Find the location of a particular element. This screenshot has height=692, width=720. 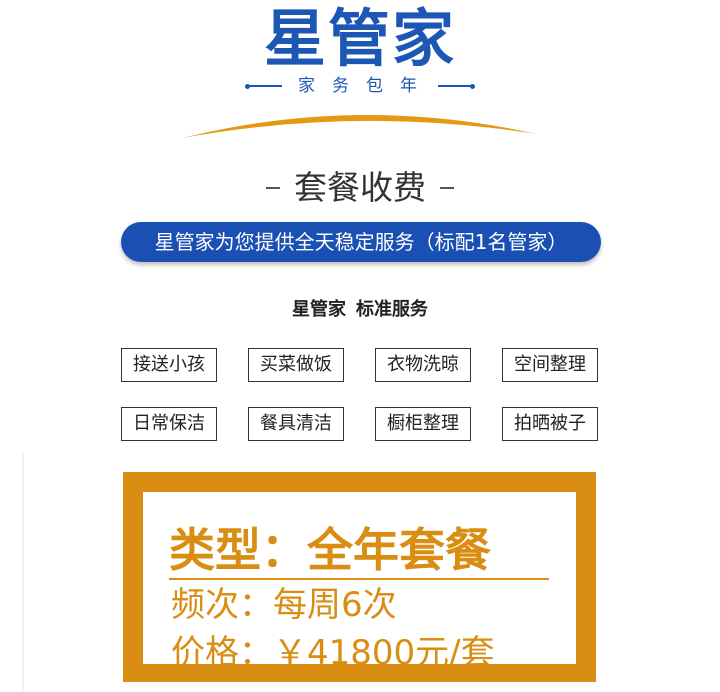

service-item-laundry: 衣物洗晾 is located at coordinates (423, 365).